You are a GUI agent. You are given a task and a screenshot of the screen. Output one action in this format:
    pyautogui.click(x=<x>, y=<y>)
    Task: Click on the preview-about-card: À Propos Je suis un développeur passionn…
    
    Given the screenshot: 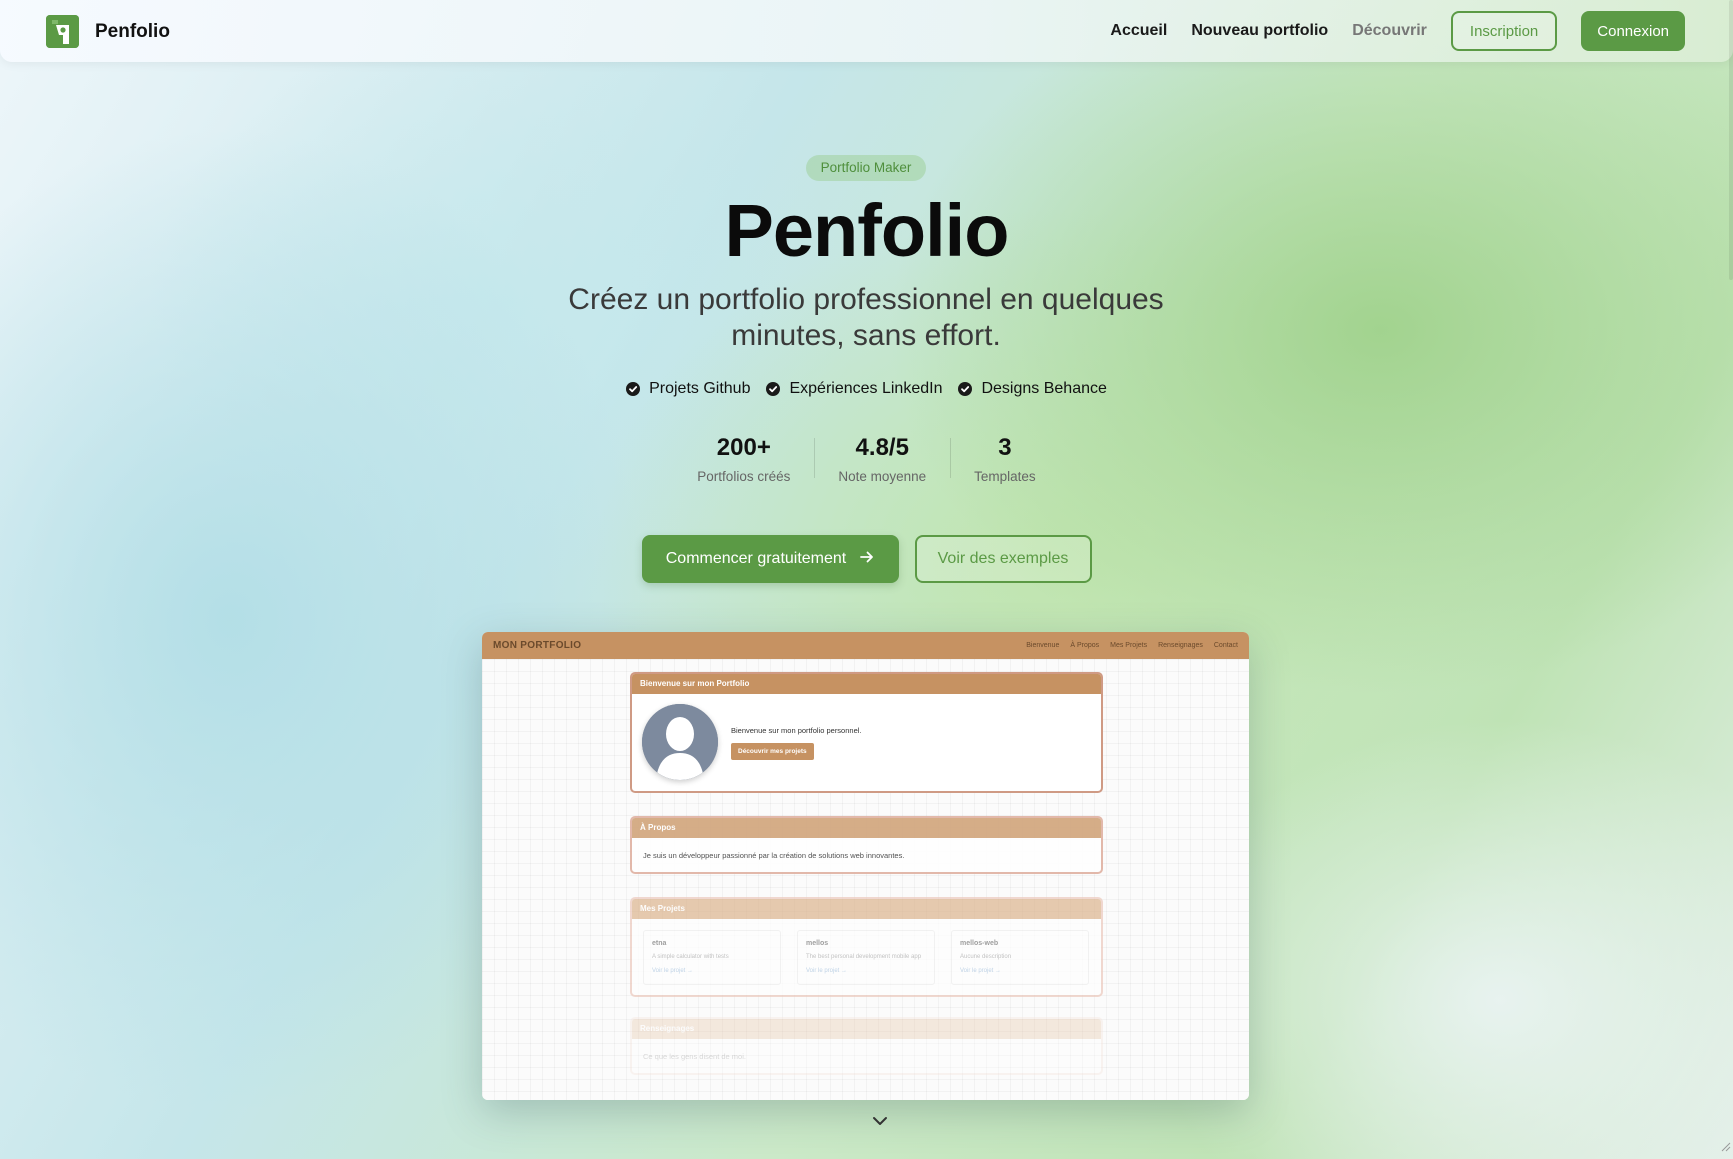 What is the action you would take?
    pyautogui.click(x=866, y=845)
    